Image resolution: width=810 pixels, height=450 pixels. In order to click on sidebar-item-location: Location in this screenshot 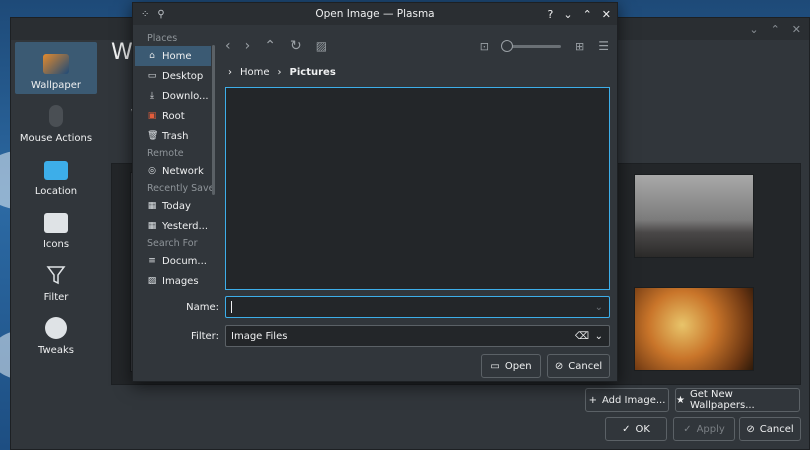, I will do `click(56, 174)`.